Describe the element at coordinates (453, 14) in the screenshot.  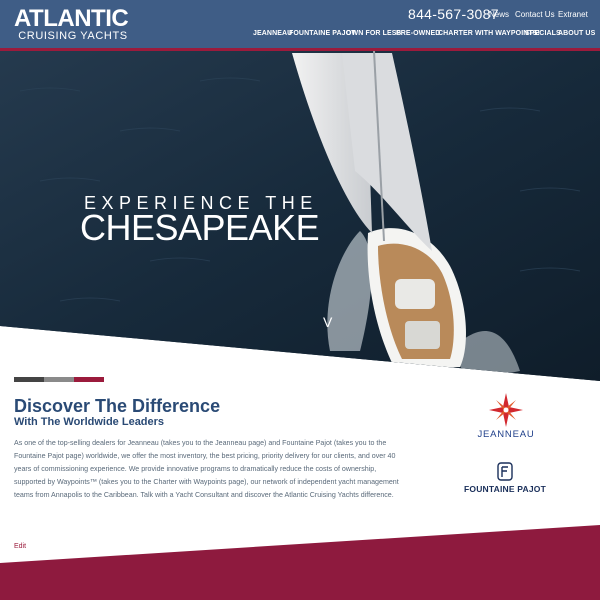
I see `phone-number: 844-567-3087` at that location.